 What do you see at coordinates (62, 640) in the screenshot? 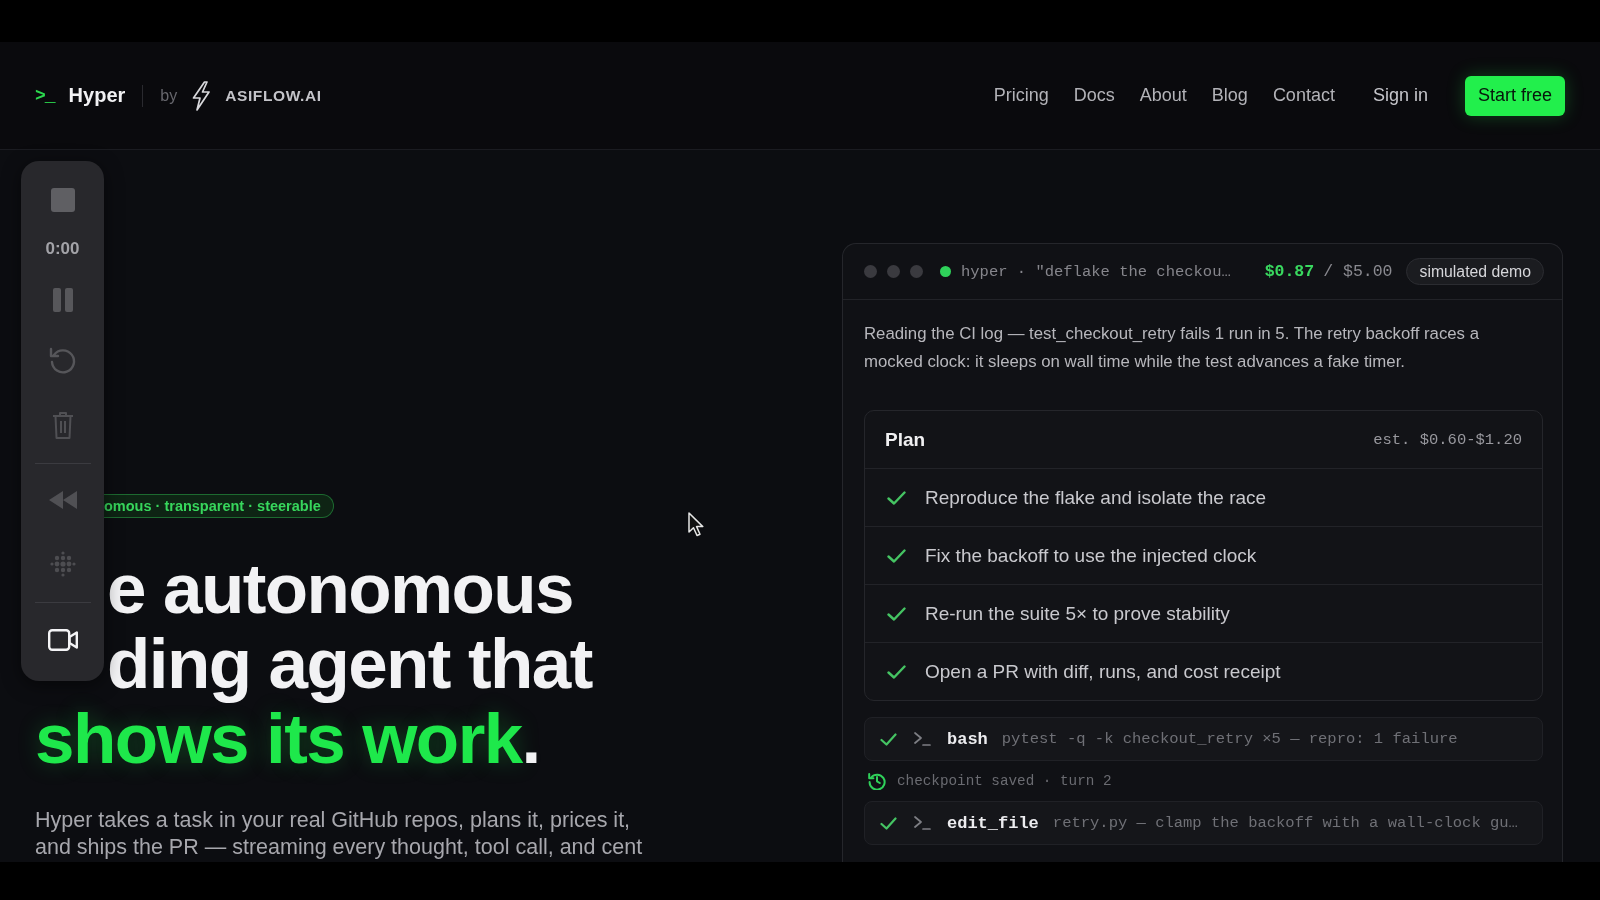
I see `video-camera-icon` at bounding box center [62, 640].